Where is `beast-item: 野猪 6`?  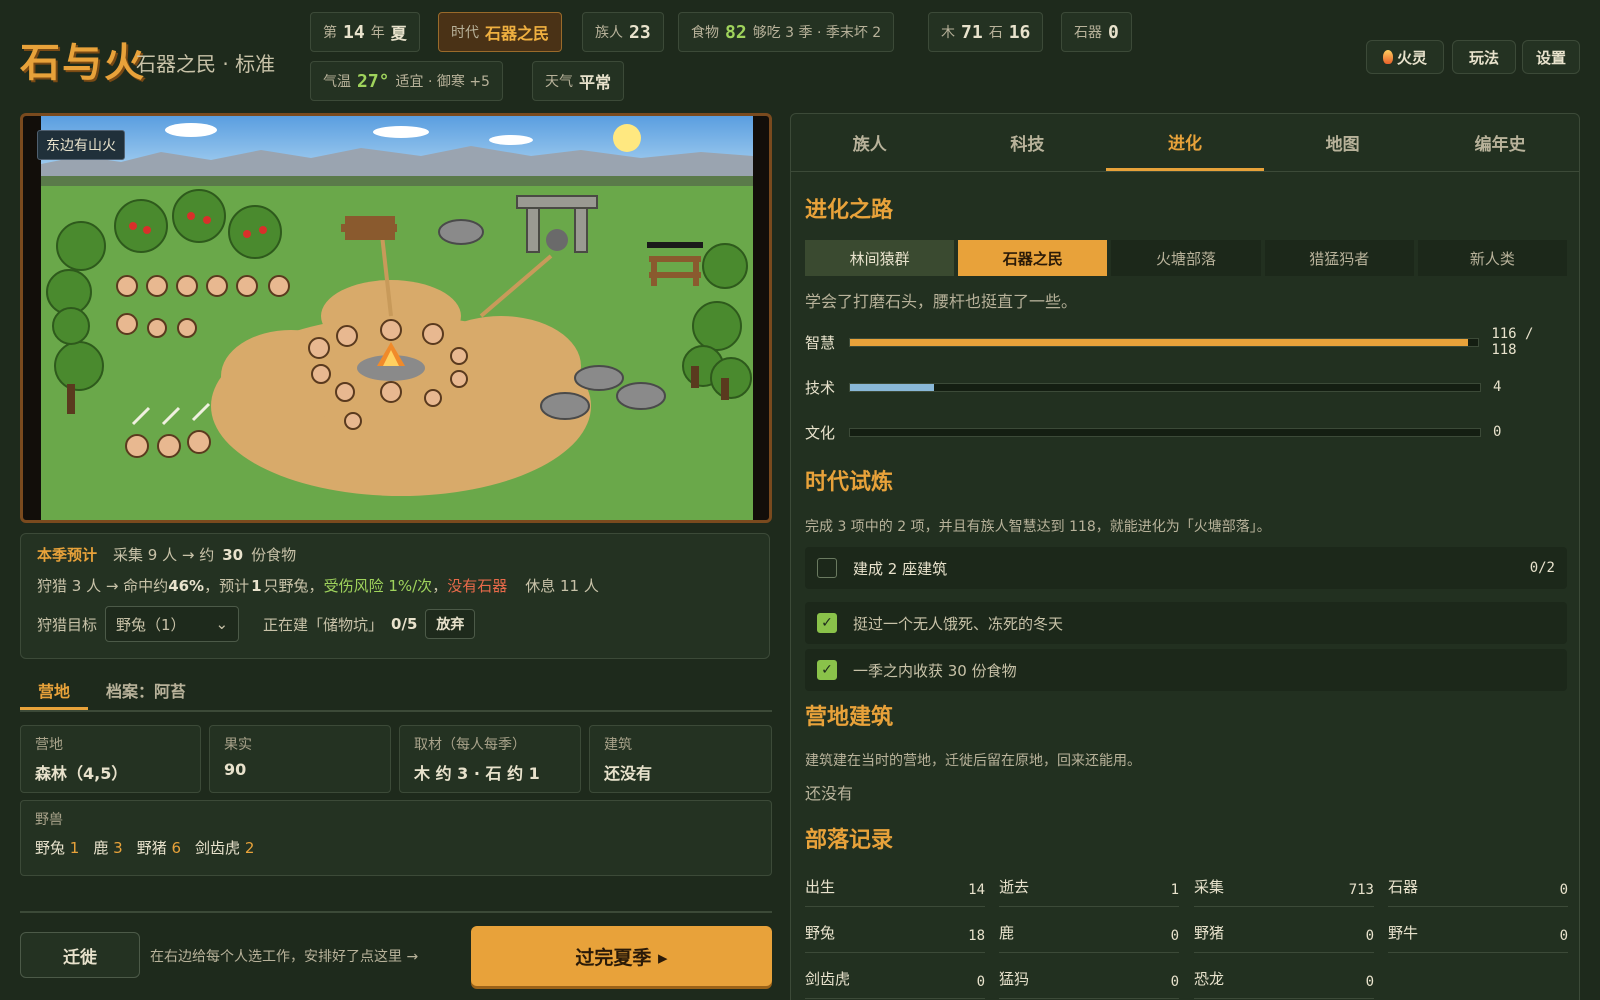
beast-item: 野猪 6 is located at coordinates (159, 848).